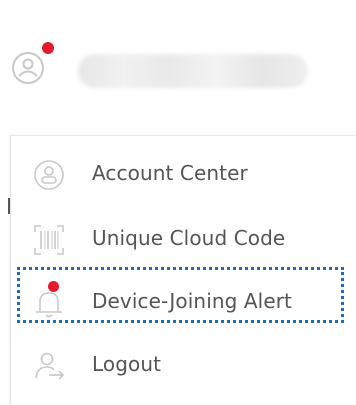 Image resolution: width=356 pixels, height=405 pixels. Describe the element at coordinates (49, 240) in the screenshot. I see `qr-code-icon` at that location.